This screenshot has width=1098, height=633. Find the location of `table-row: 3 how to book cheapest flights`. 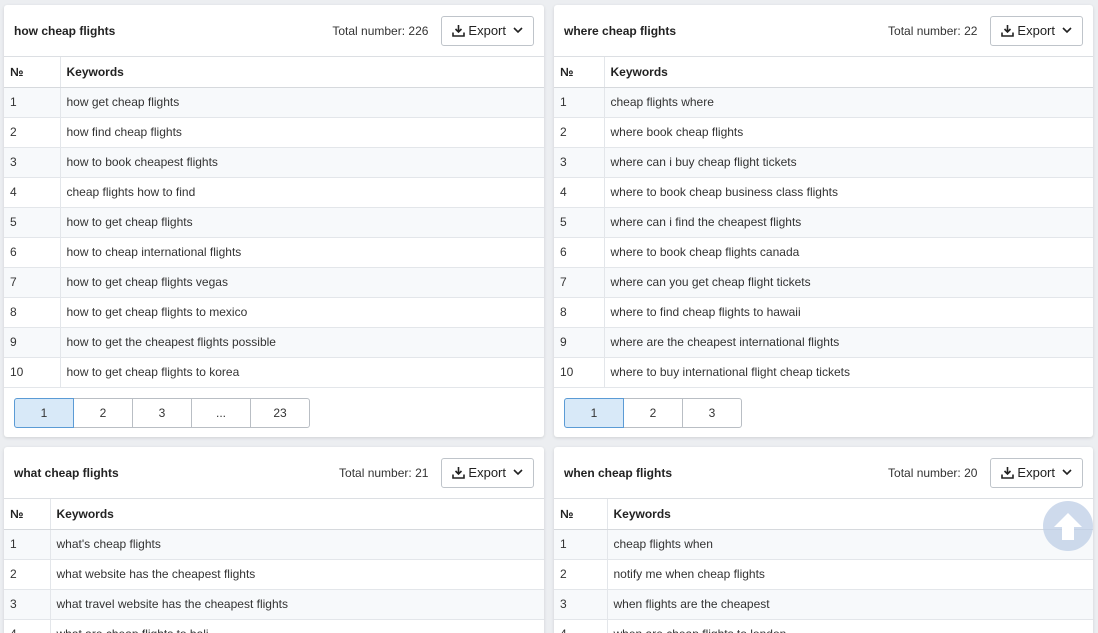

table-row: 3 how to book cheapest flights is located at coordinates (274, 162).